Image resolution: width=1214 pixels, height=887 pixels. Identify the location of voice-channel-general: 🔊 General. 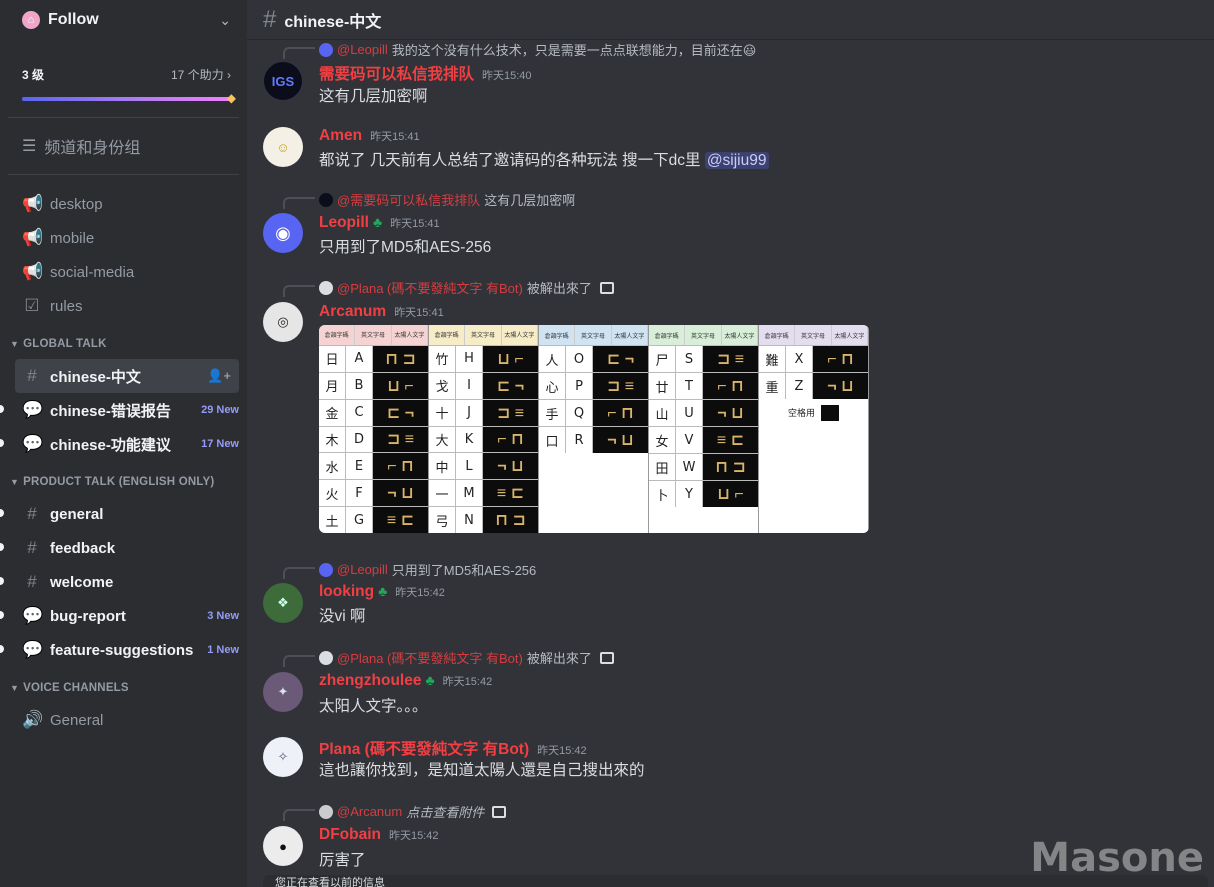
(123, 720).